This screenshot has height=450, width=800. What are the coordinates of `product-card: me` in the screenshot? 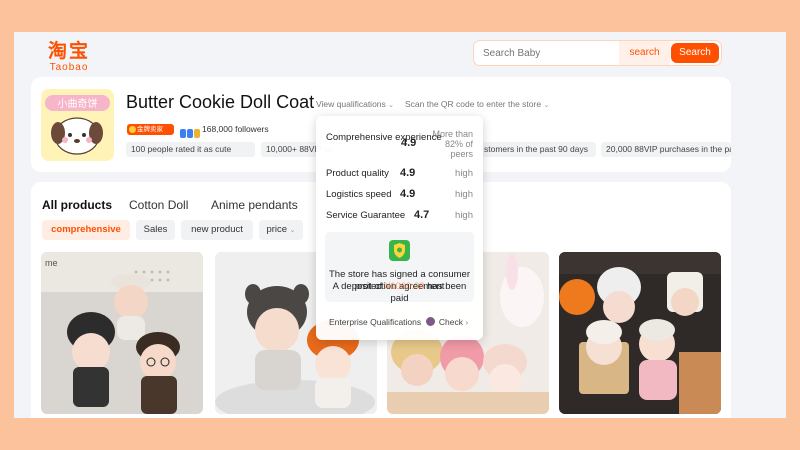 It's located at (122, 333).